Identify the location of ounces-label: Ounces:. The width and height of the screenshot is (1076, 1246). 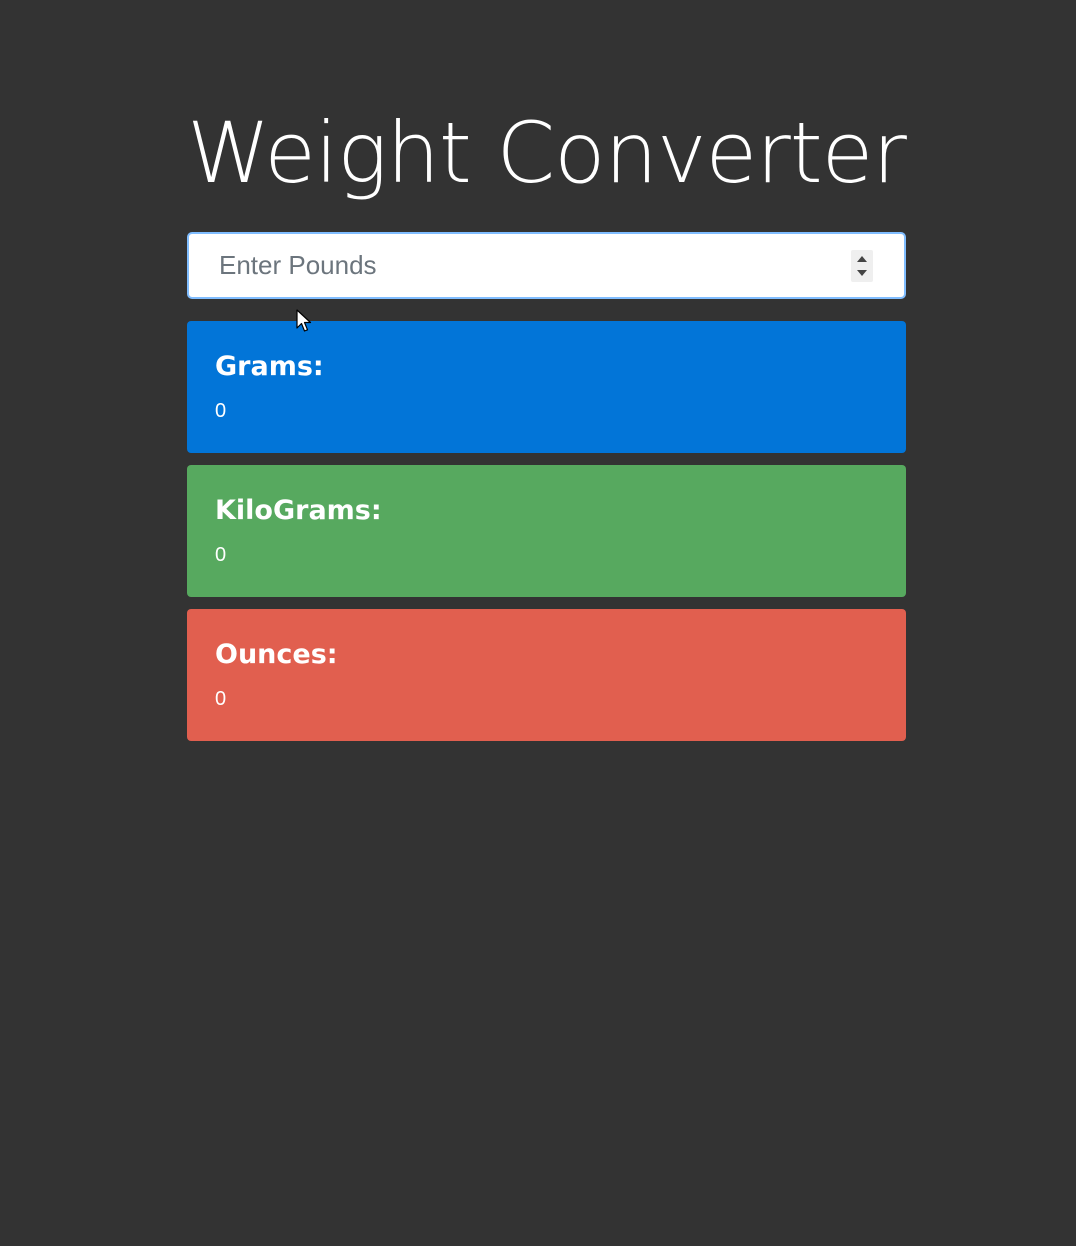
(276, 654).